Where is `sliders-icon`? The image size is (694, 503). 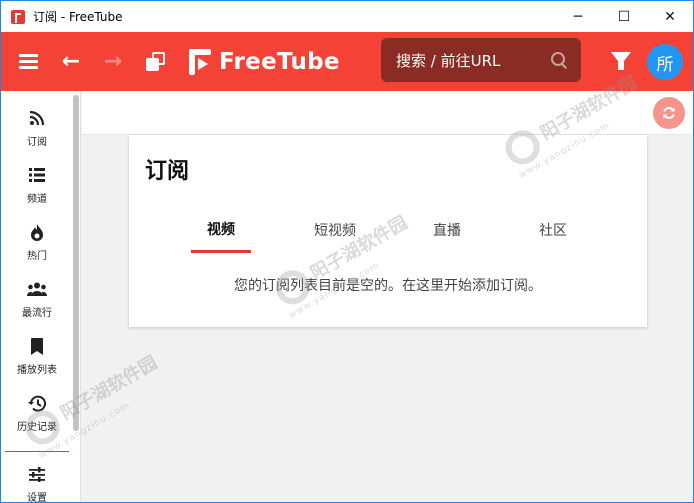
sliders-icon is located at coordinates (37, 474).